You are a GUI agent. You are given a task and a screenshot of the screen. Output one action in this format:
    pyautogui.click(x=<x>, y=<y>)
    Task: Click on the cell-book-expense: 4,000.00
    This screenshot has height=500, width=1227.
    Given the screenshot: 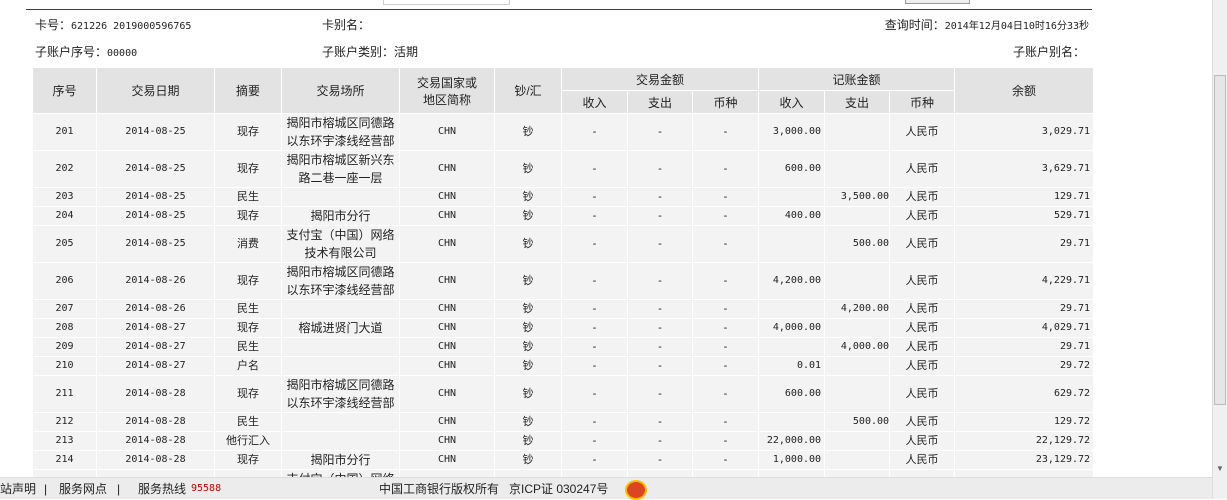 What is the action you would take?
    pyautogui.click(x=857, y=347)
    